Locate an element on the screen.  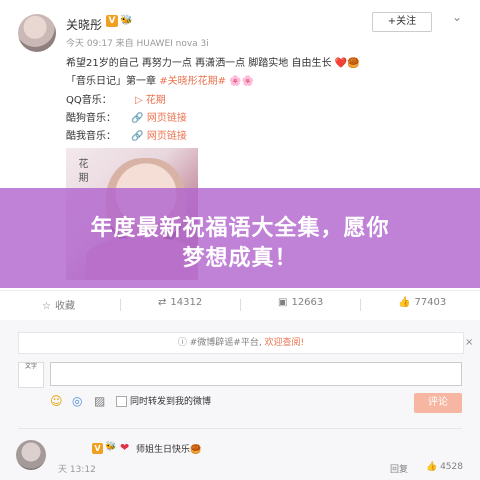
like-count: 77403 is located at coordinates (430, 302).